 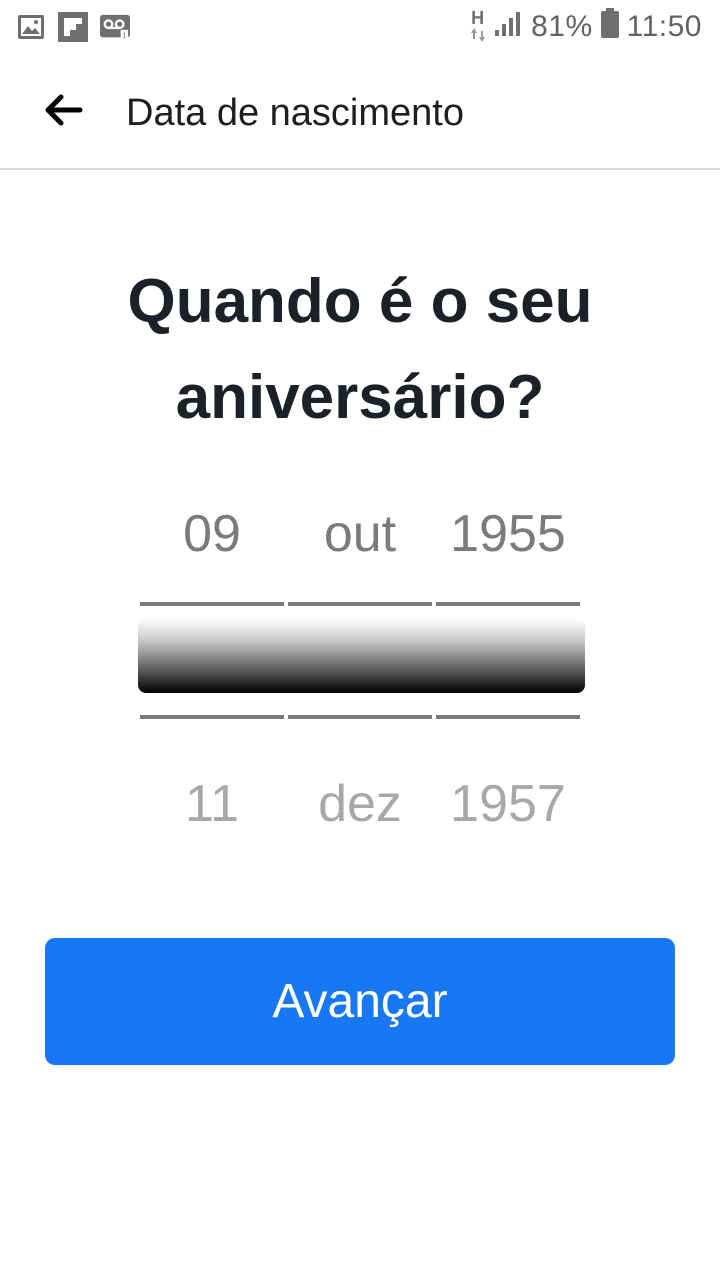 What do you see at coordinates (508, 804) in the screenshot?
I see `picker-year-below: 1957` at bounding box center [508, 804].